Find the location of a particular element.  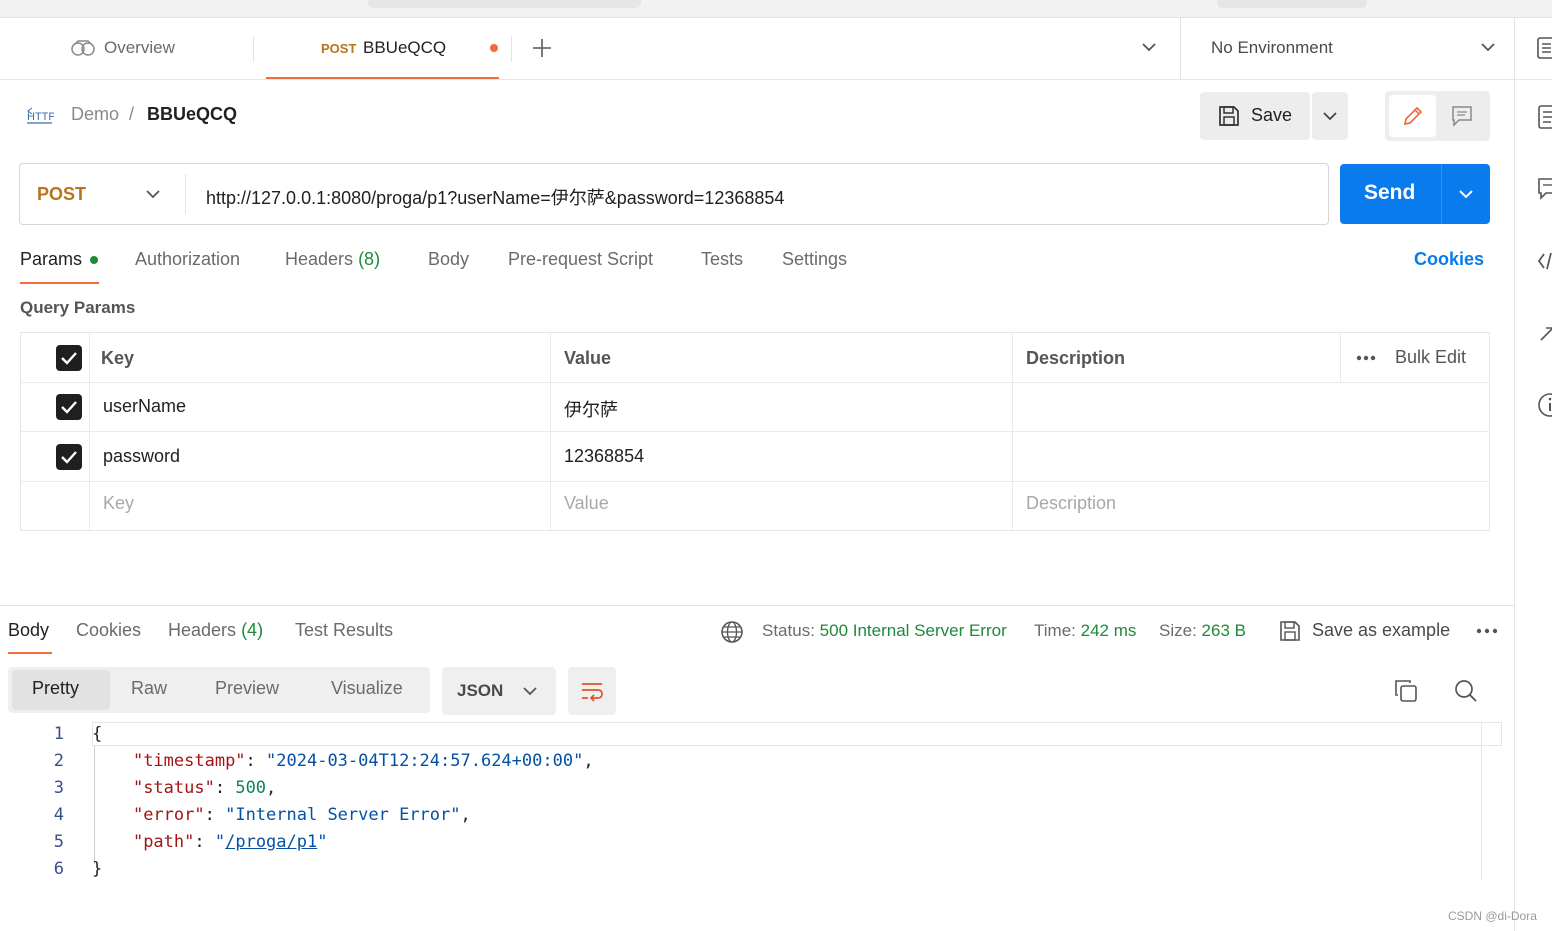

tab-headers-label: Headers is located at coordinates (319, 259).